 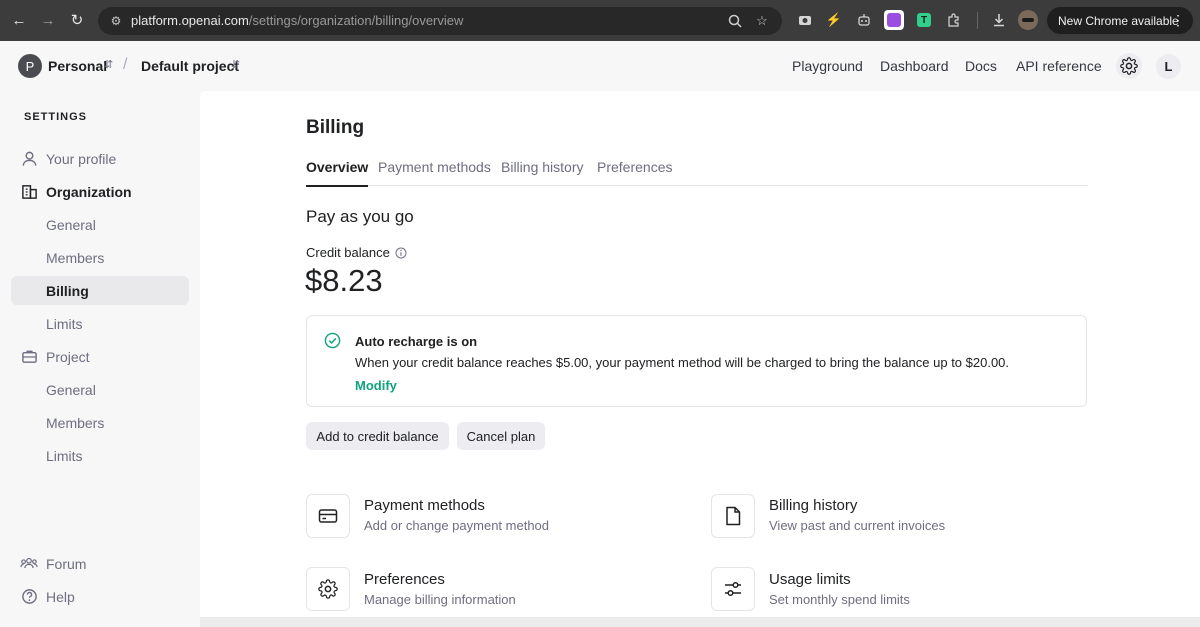 I want to click on settings-gear-button, so click(x=1129, y=66).